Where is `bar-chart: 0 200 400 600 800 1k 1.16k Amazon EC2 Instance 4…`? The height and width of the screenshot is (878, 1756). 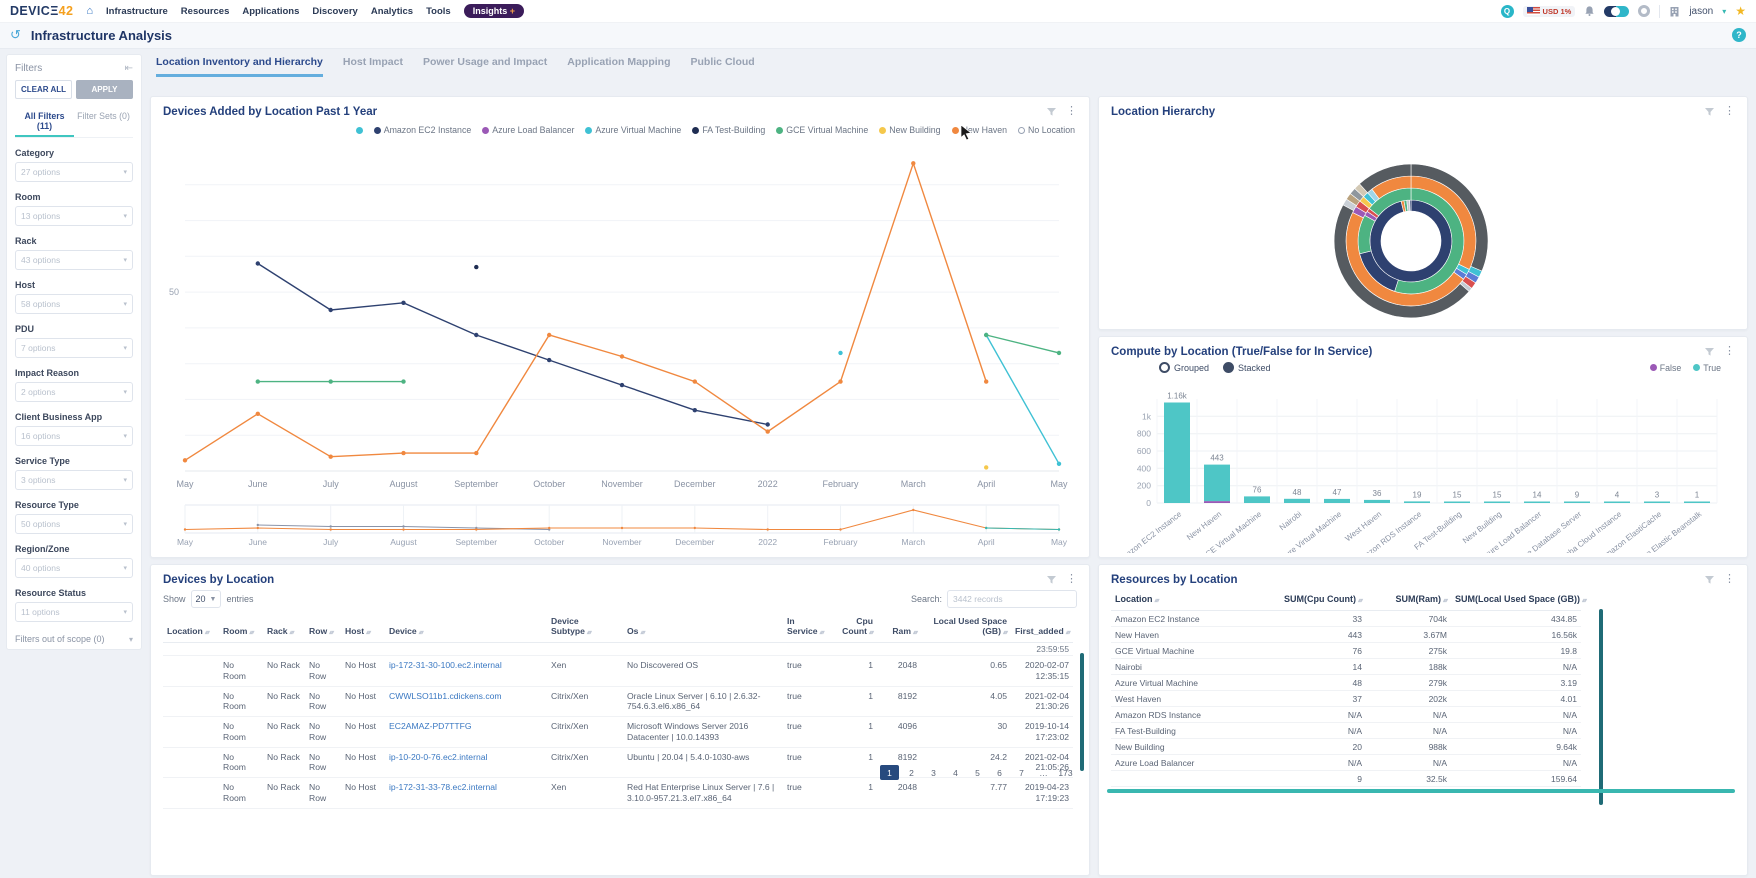
bar-chart: 0 200 400 600 800 1k 1.16k Amazon EC2 Instance 4… is located at coordinates (1424, 469).